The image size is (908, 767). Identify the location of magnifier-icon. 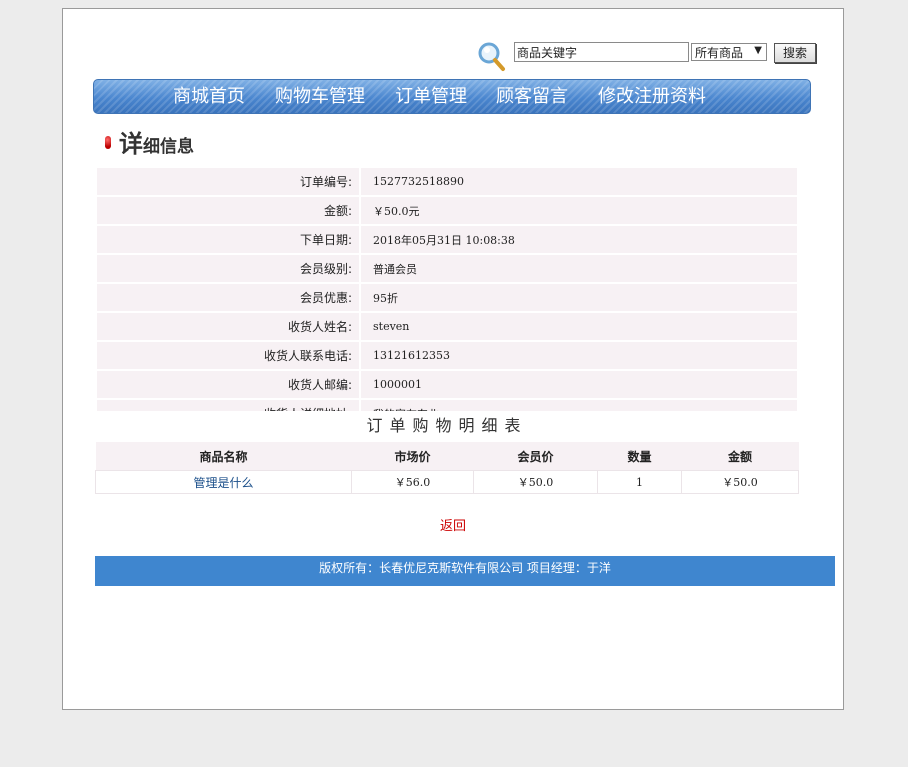
(491, 56).